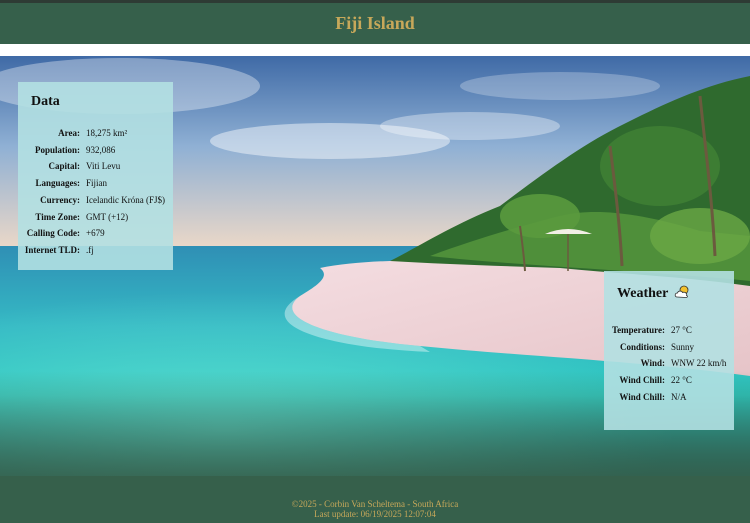 The image size is (750, 523). Describe the element at coordinates (682, 294) in the screenshot. I see `partly-cloudy-icon` at that location.